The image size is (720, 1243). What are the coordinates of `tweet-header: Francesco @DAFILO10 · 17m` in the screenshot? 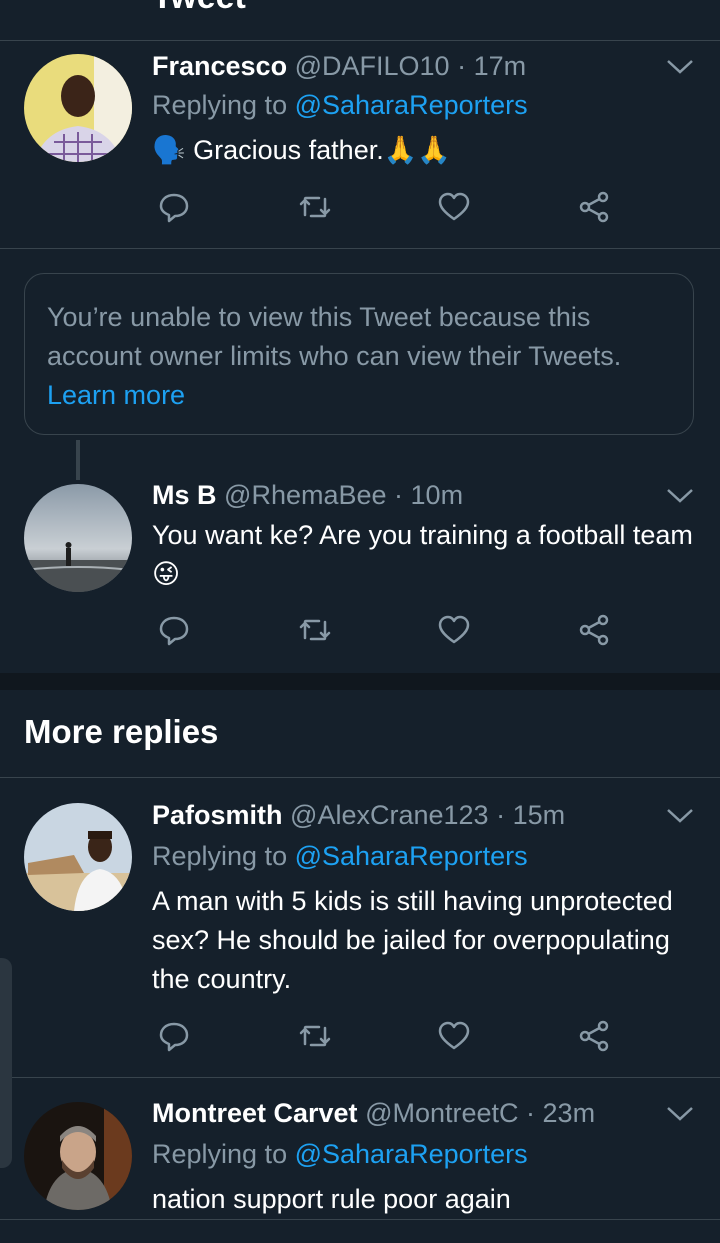 It's located at (339, 66).